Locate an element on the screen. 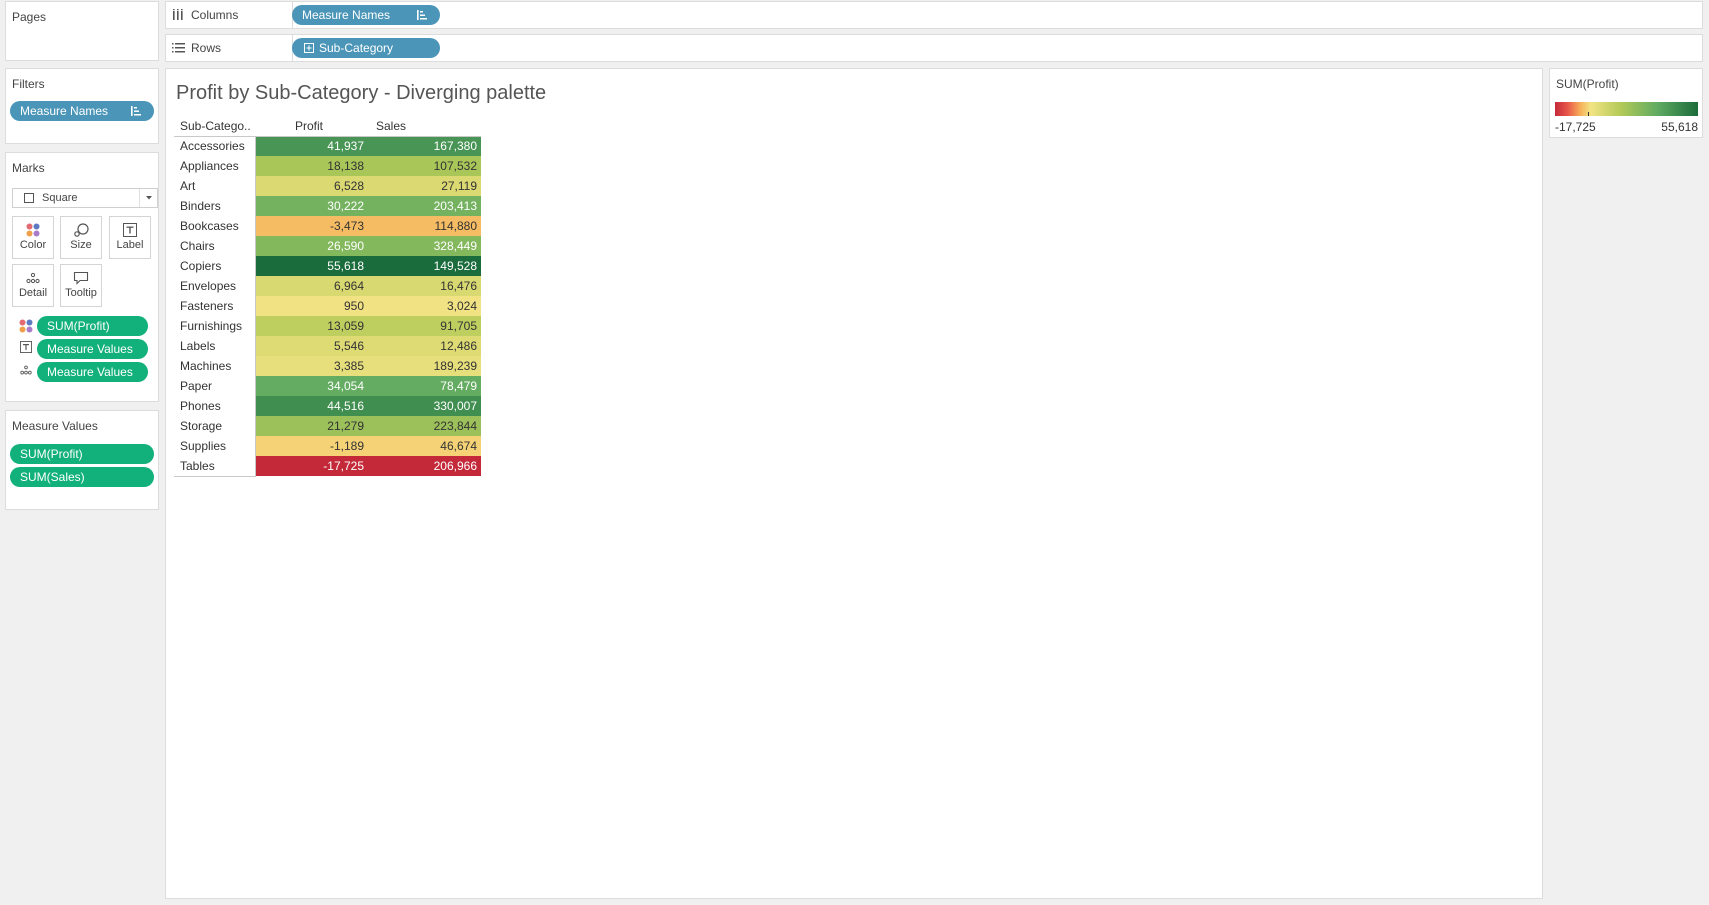 The width and height of the screenshot is (1709, 905). rows-pill-label: Sub-Category is located at coordinates (356, 48).